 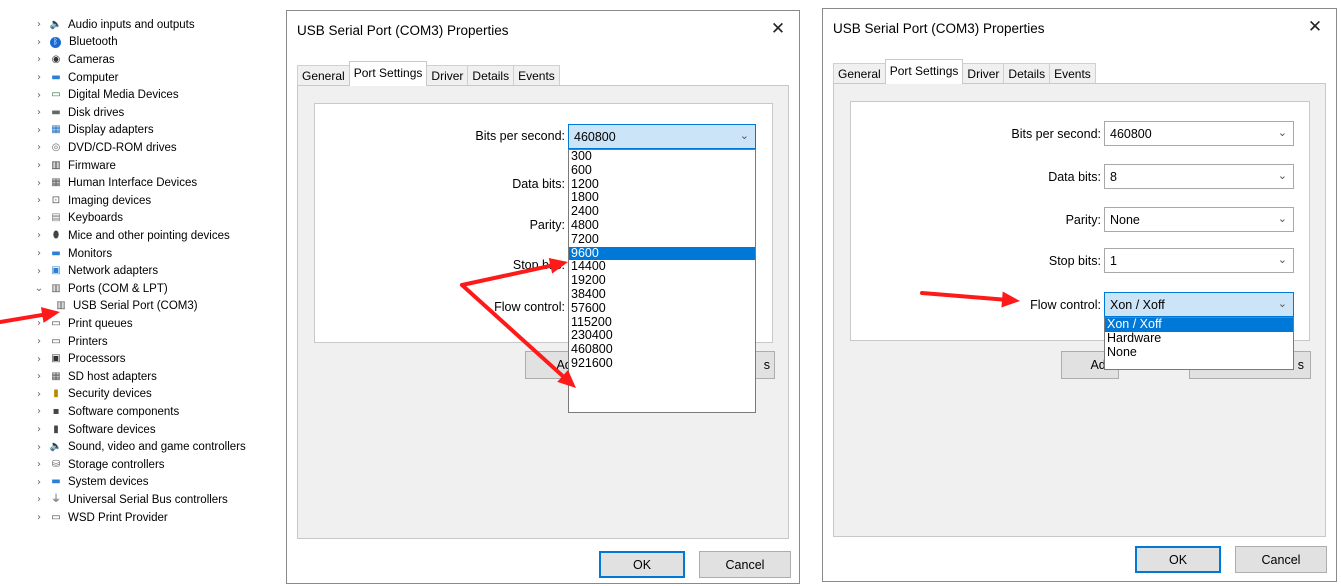 I want to click on tree-item-mice-and-other-pointing-devices: › ⬮ Mice and other pointing devices, so click(x=131, y=236).